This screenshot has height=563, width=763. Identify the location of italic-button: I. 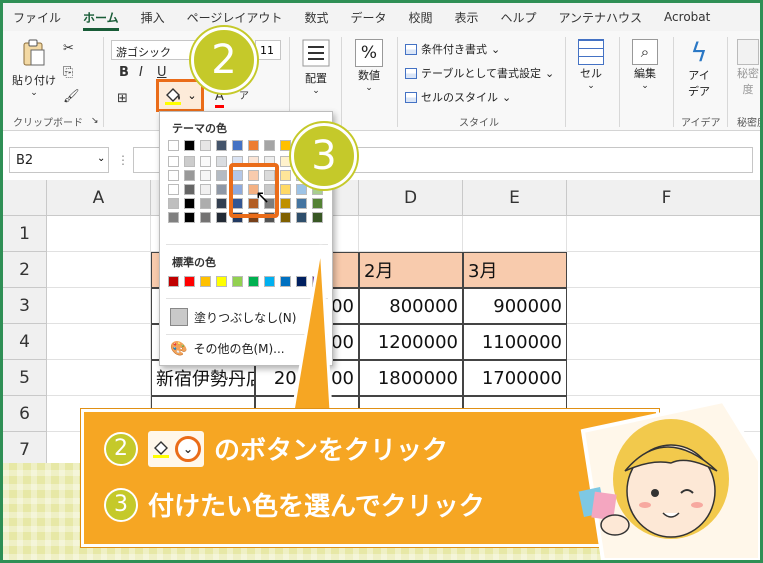
(141, 73).